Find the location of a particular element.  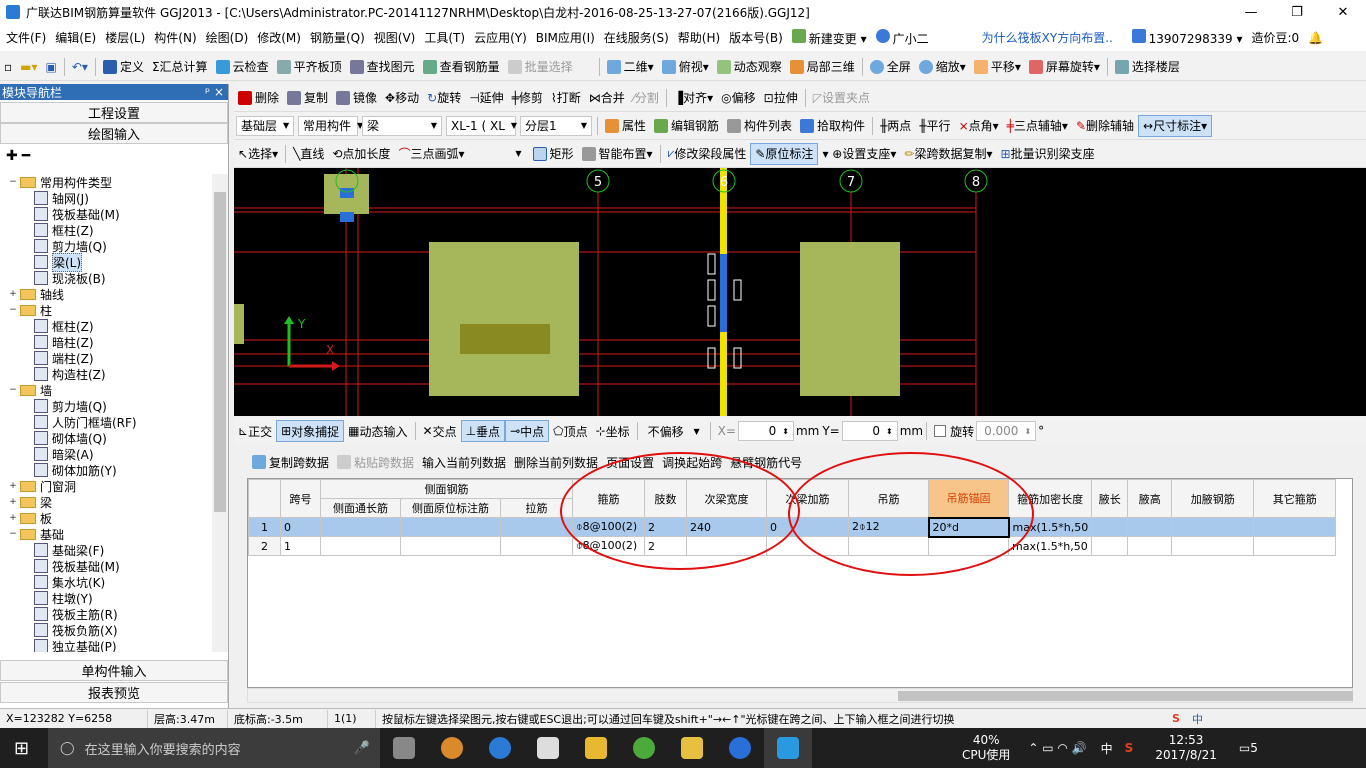

close-button: ✕ is located at coordinates (1343, 12).